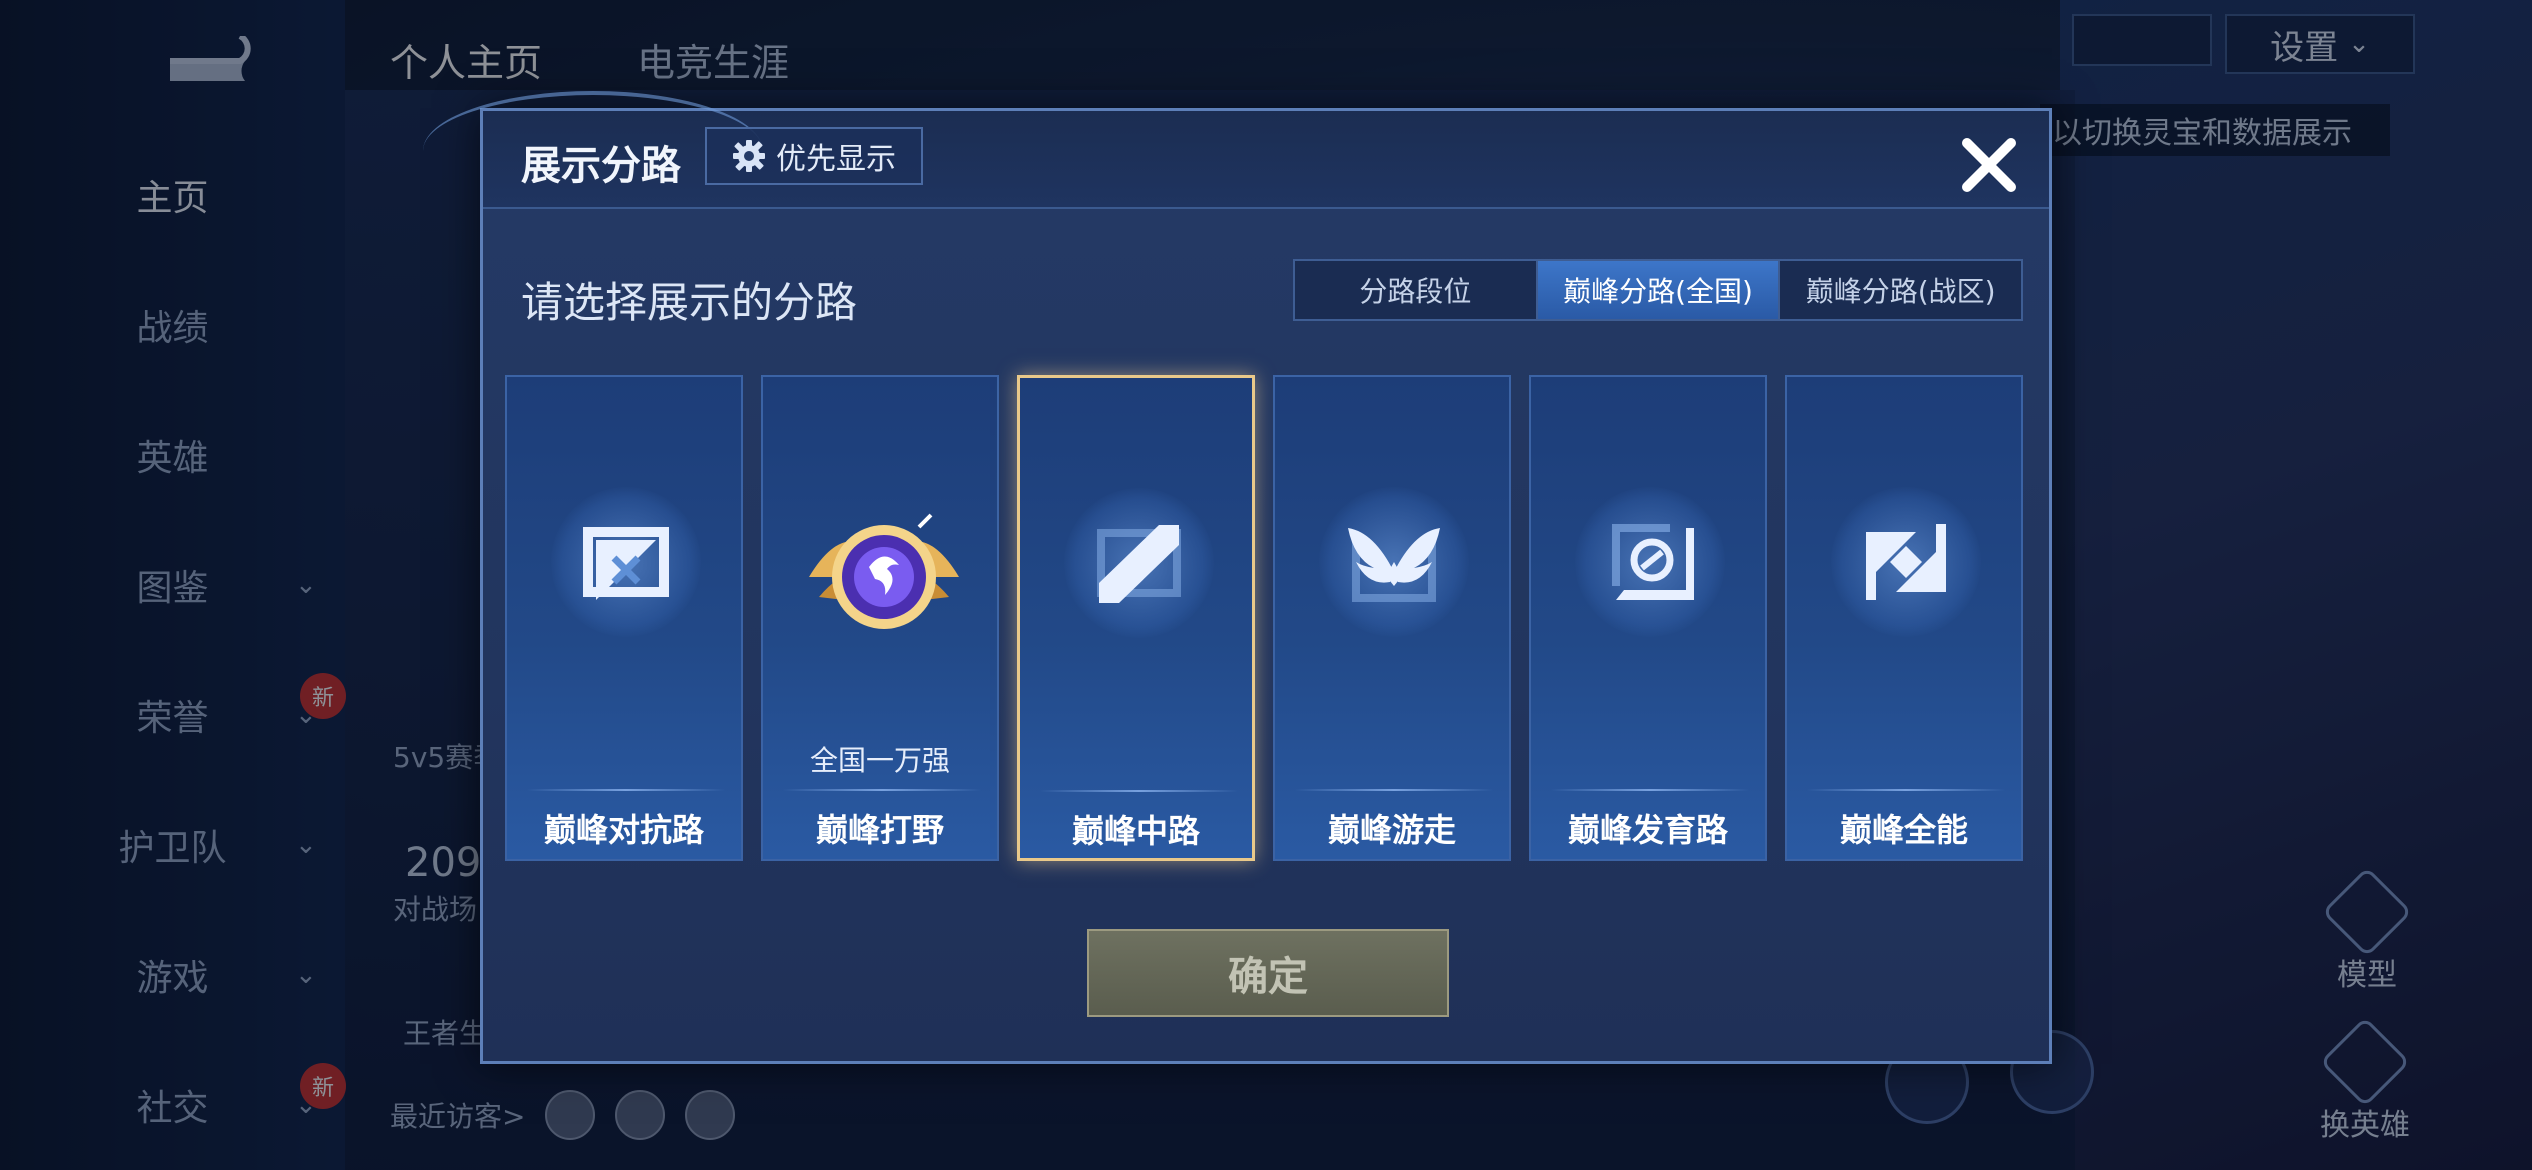 Image resolution: width=2532 pixels, height=1170 pixels. I want to click on lane-card-roam: 巅峰游走, so click(1392, 618).